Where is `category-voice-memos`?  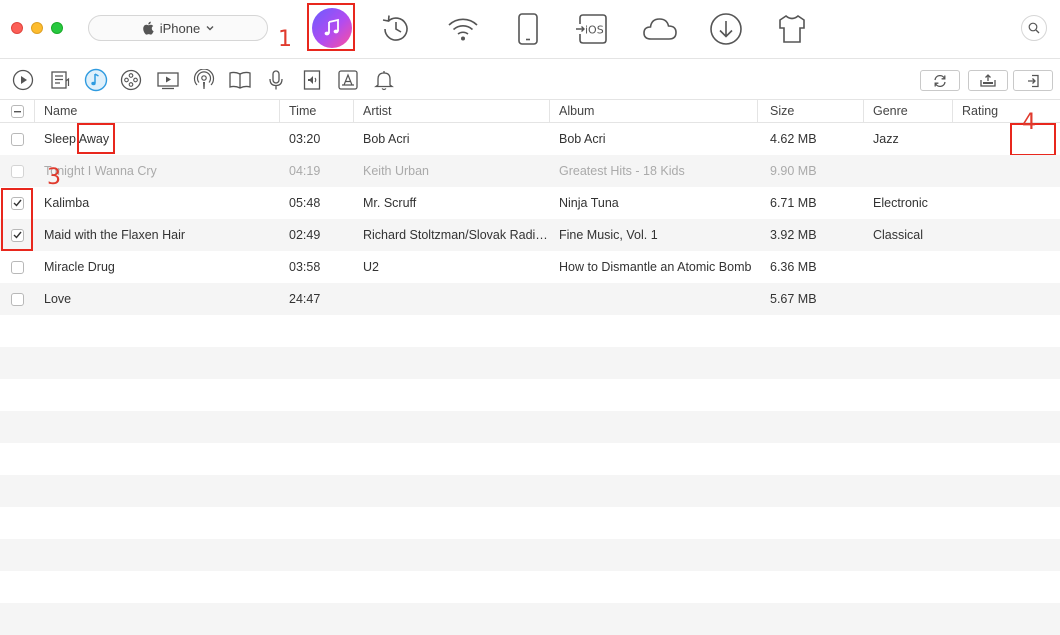
category-voice-memos is located at coordinates (276, 80).